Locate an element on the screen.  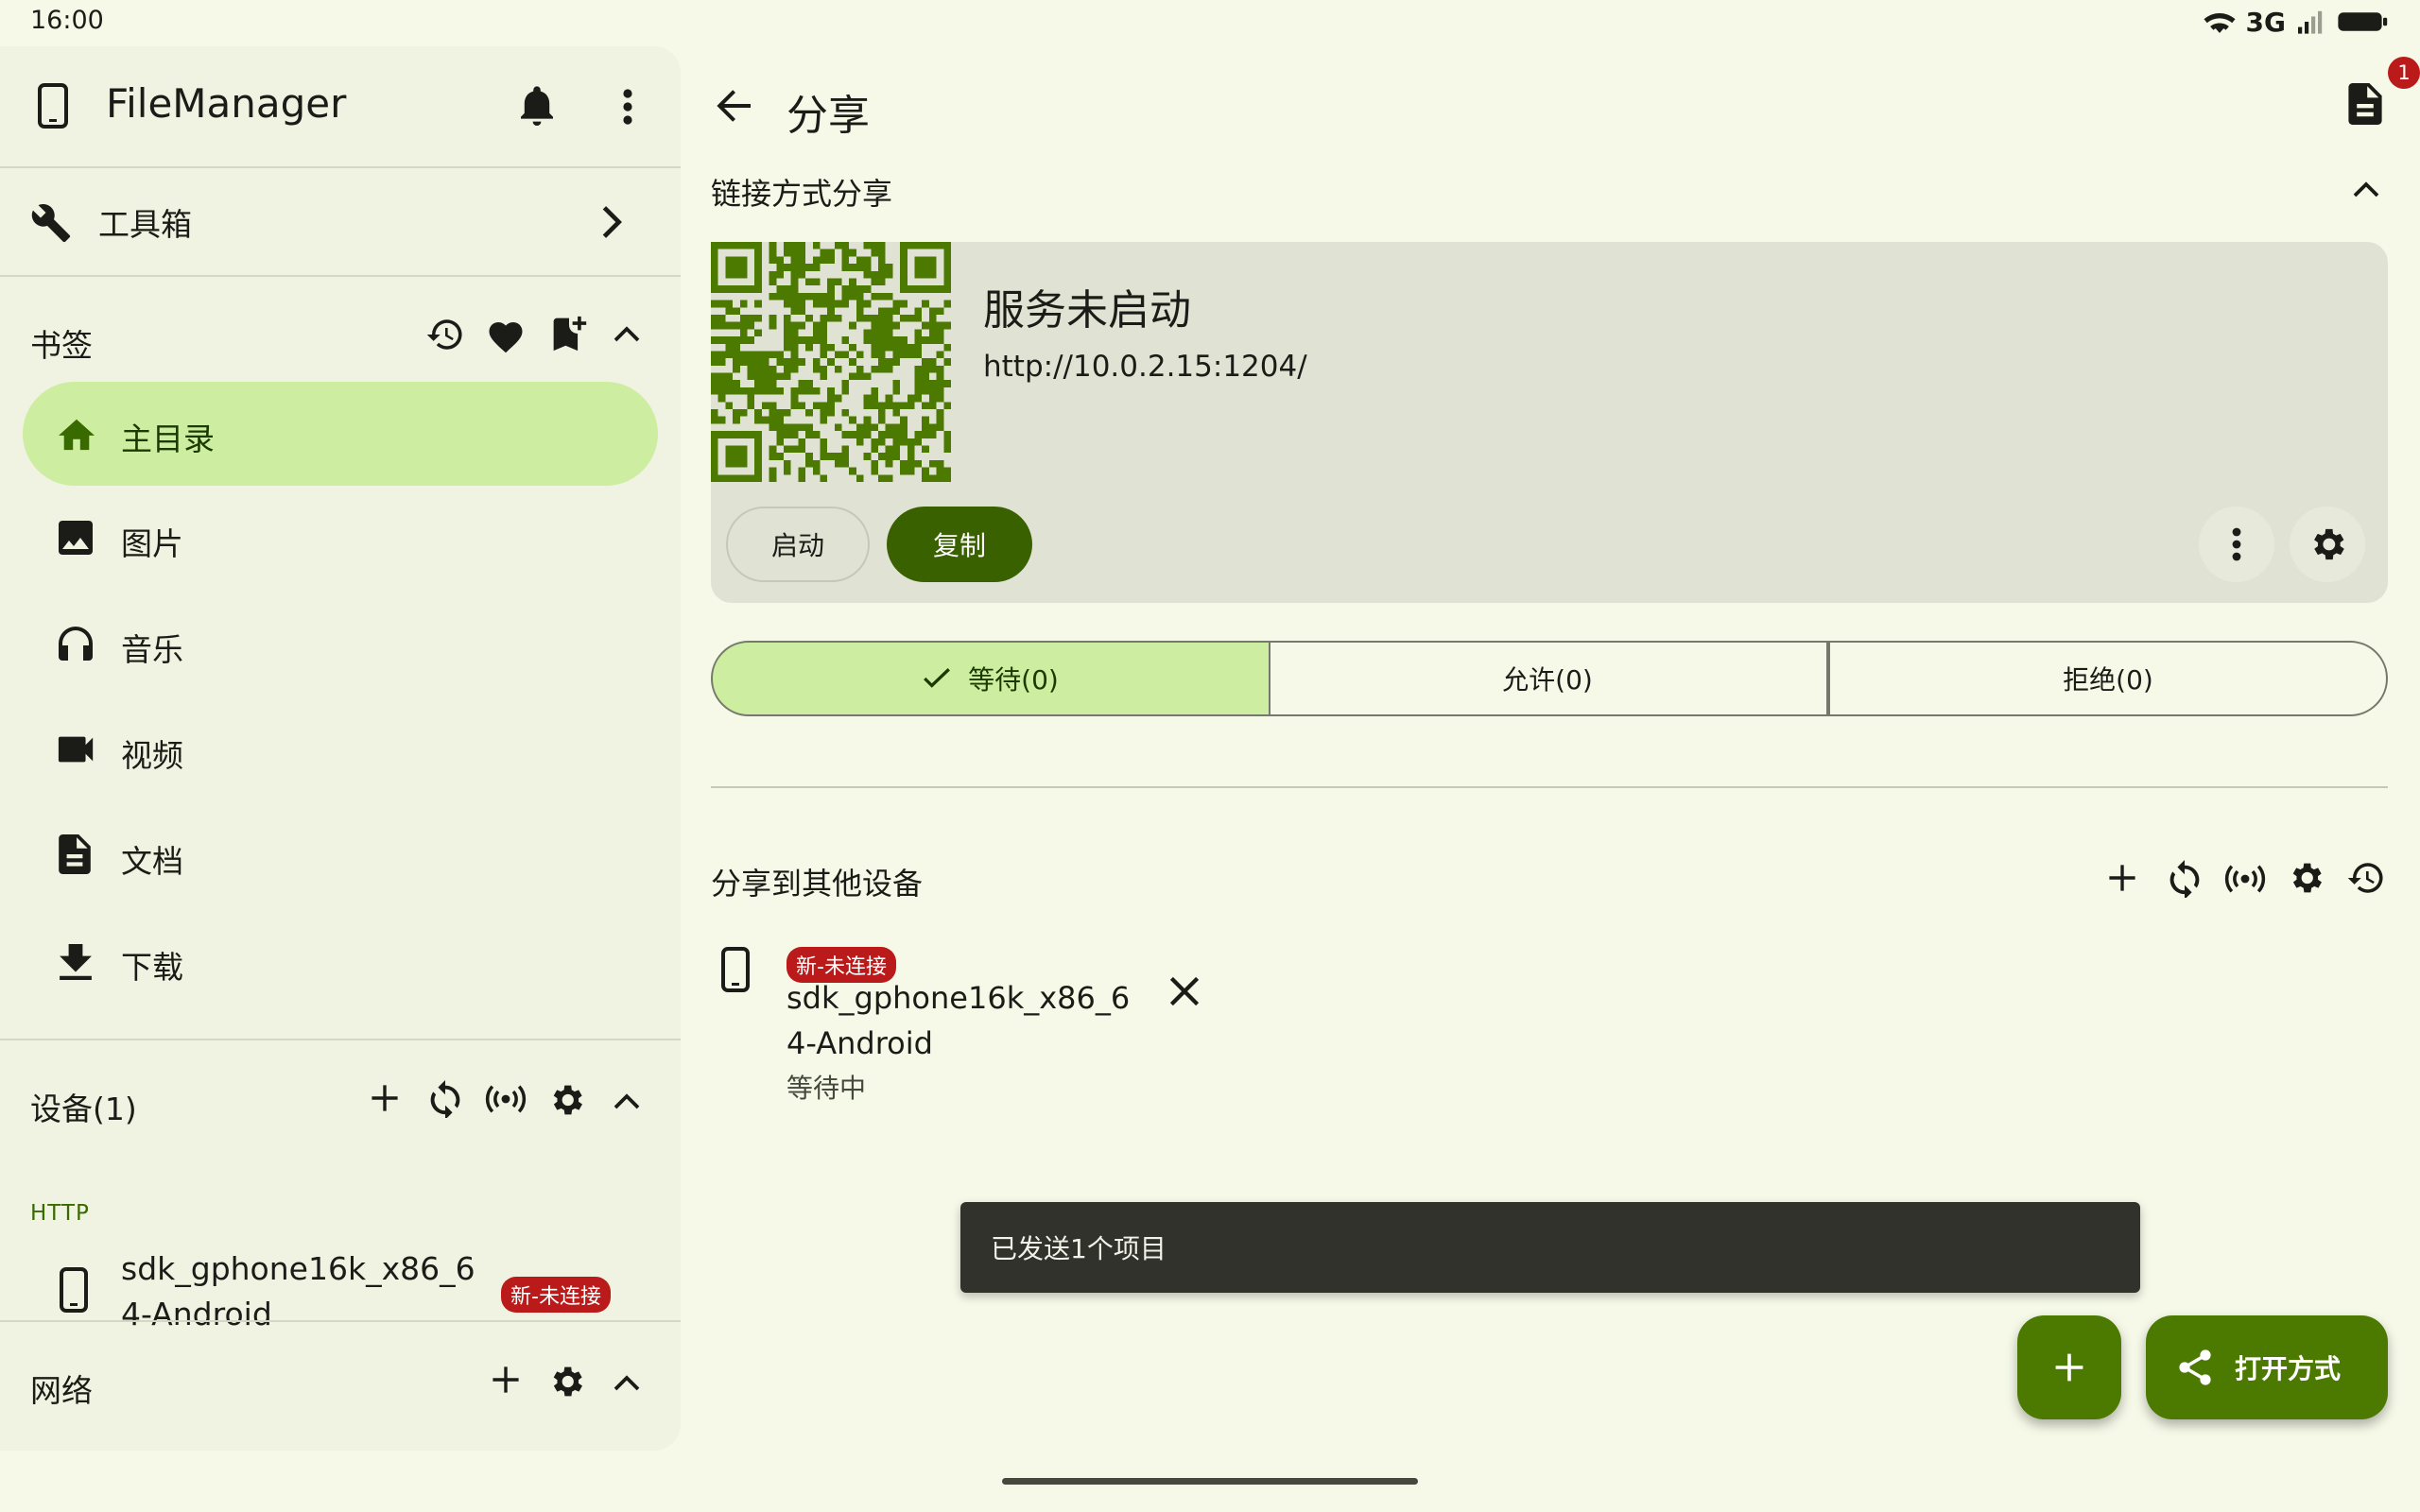
bookmark-label: 音乐 is located at coordinates (152, 649).